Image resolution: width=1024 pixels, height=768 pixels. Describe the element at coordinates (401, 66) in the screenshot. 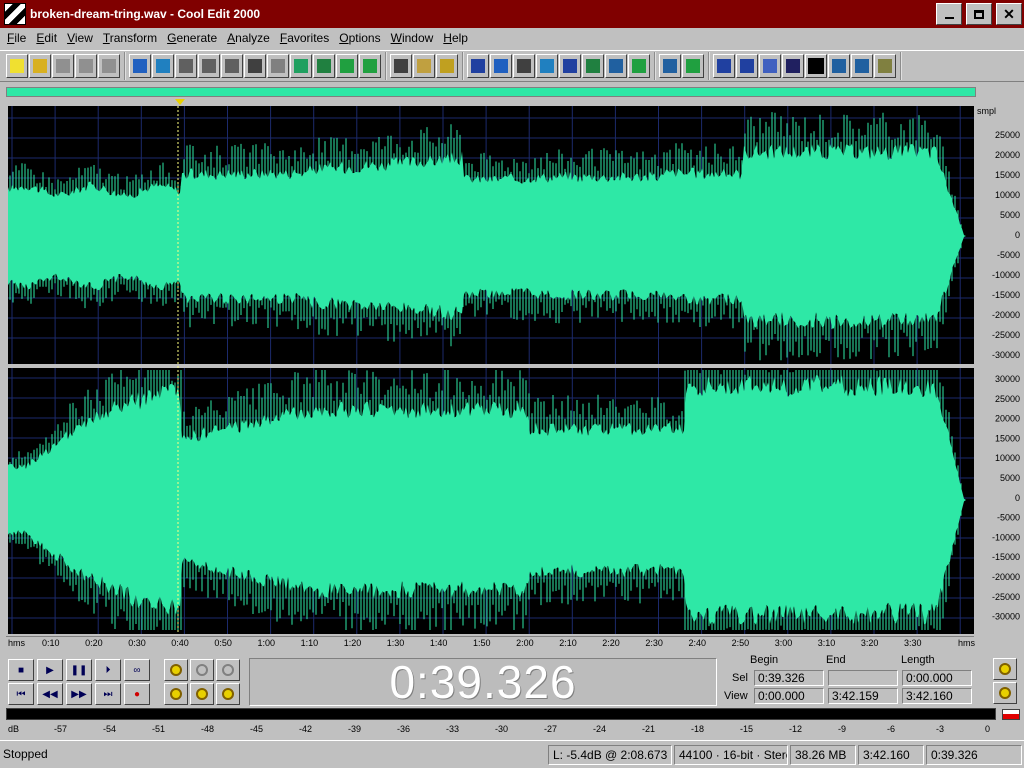

I see `favorites-button` at that location.